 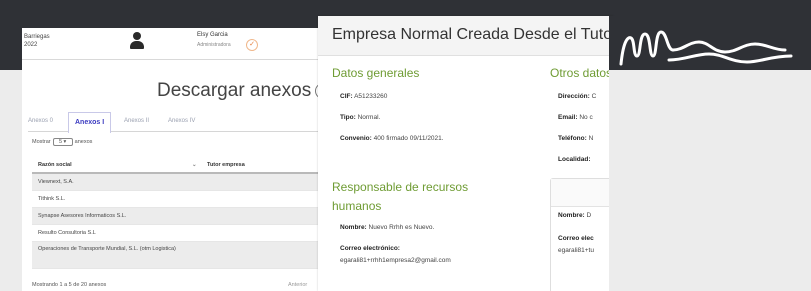 I want to click on table-info: Mostrando 1 a 5 de 20 anexos, so click(x=69, y=285).